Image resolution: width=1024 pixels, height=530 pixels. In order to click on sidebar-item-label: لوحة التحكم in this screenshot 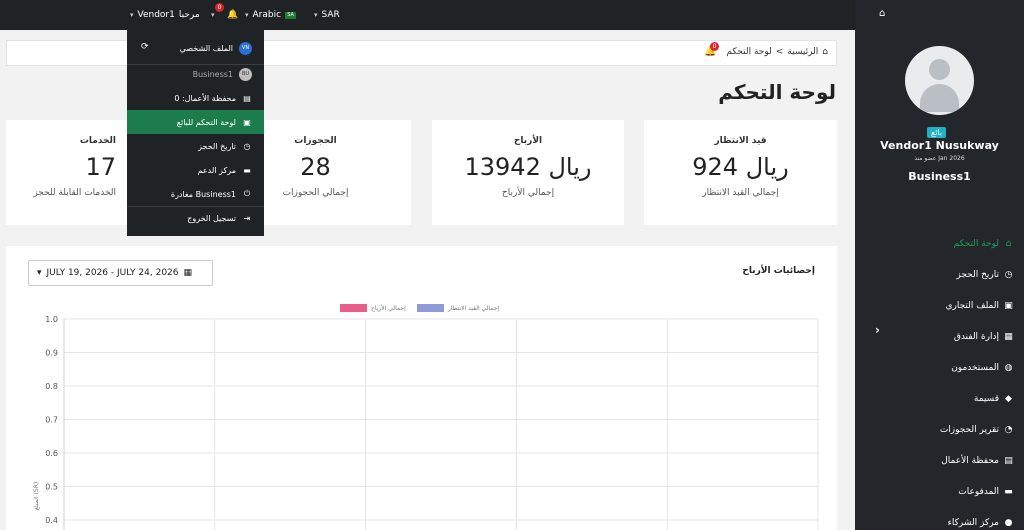, I will do `click(976, 243)`.